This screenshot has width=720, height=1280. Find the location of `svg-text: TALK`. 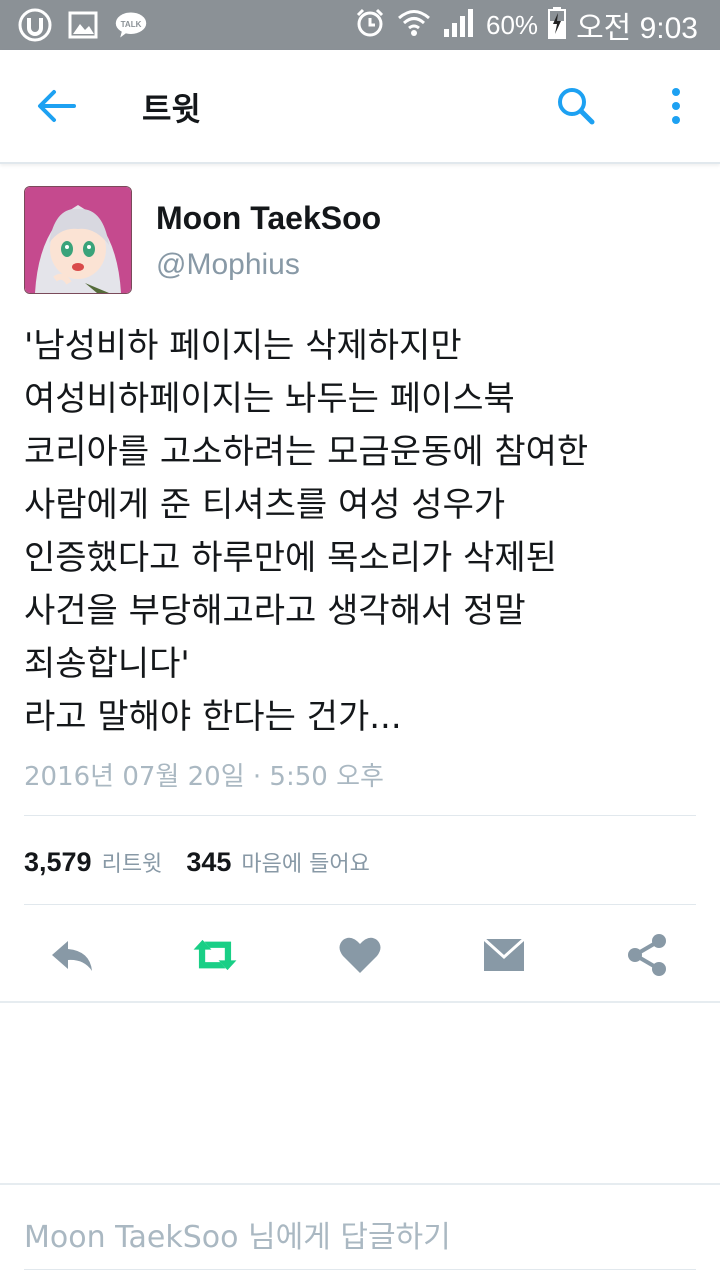

svg-text: TALK is located at coordinates (131, 24).